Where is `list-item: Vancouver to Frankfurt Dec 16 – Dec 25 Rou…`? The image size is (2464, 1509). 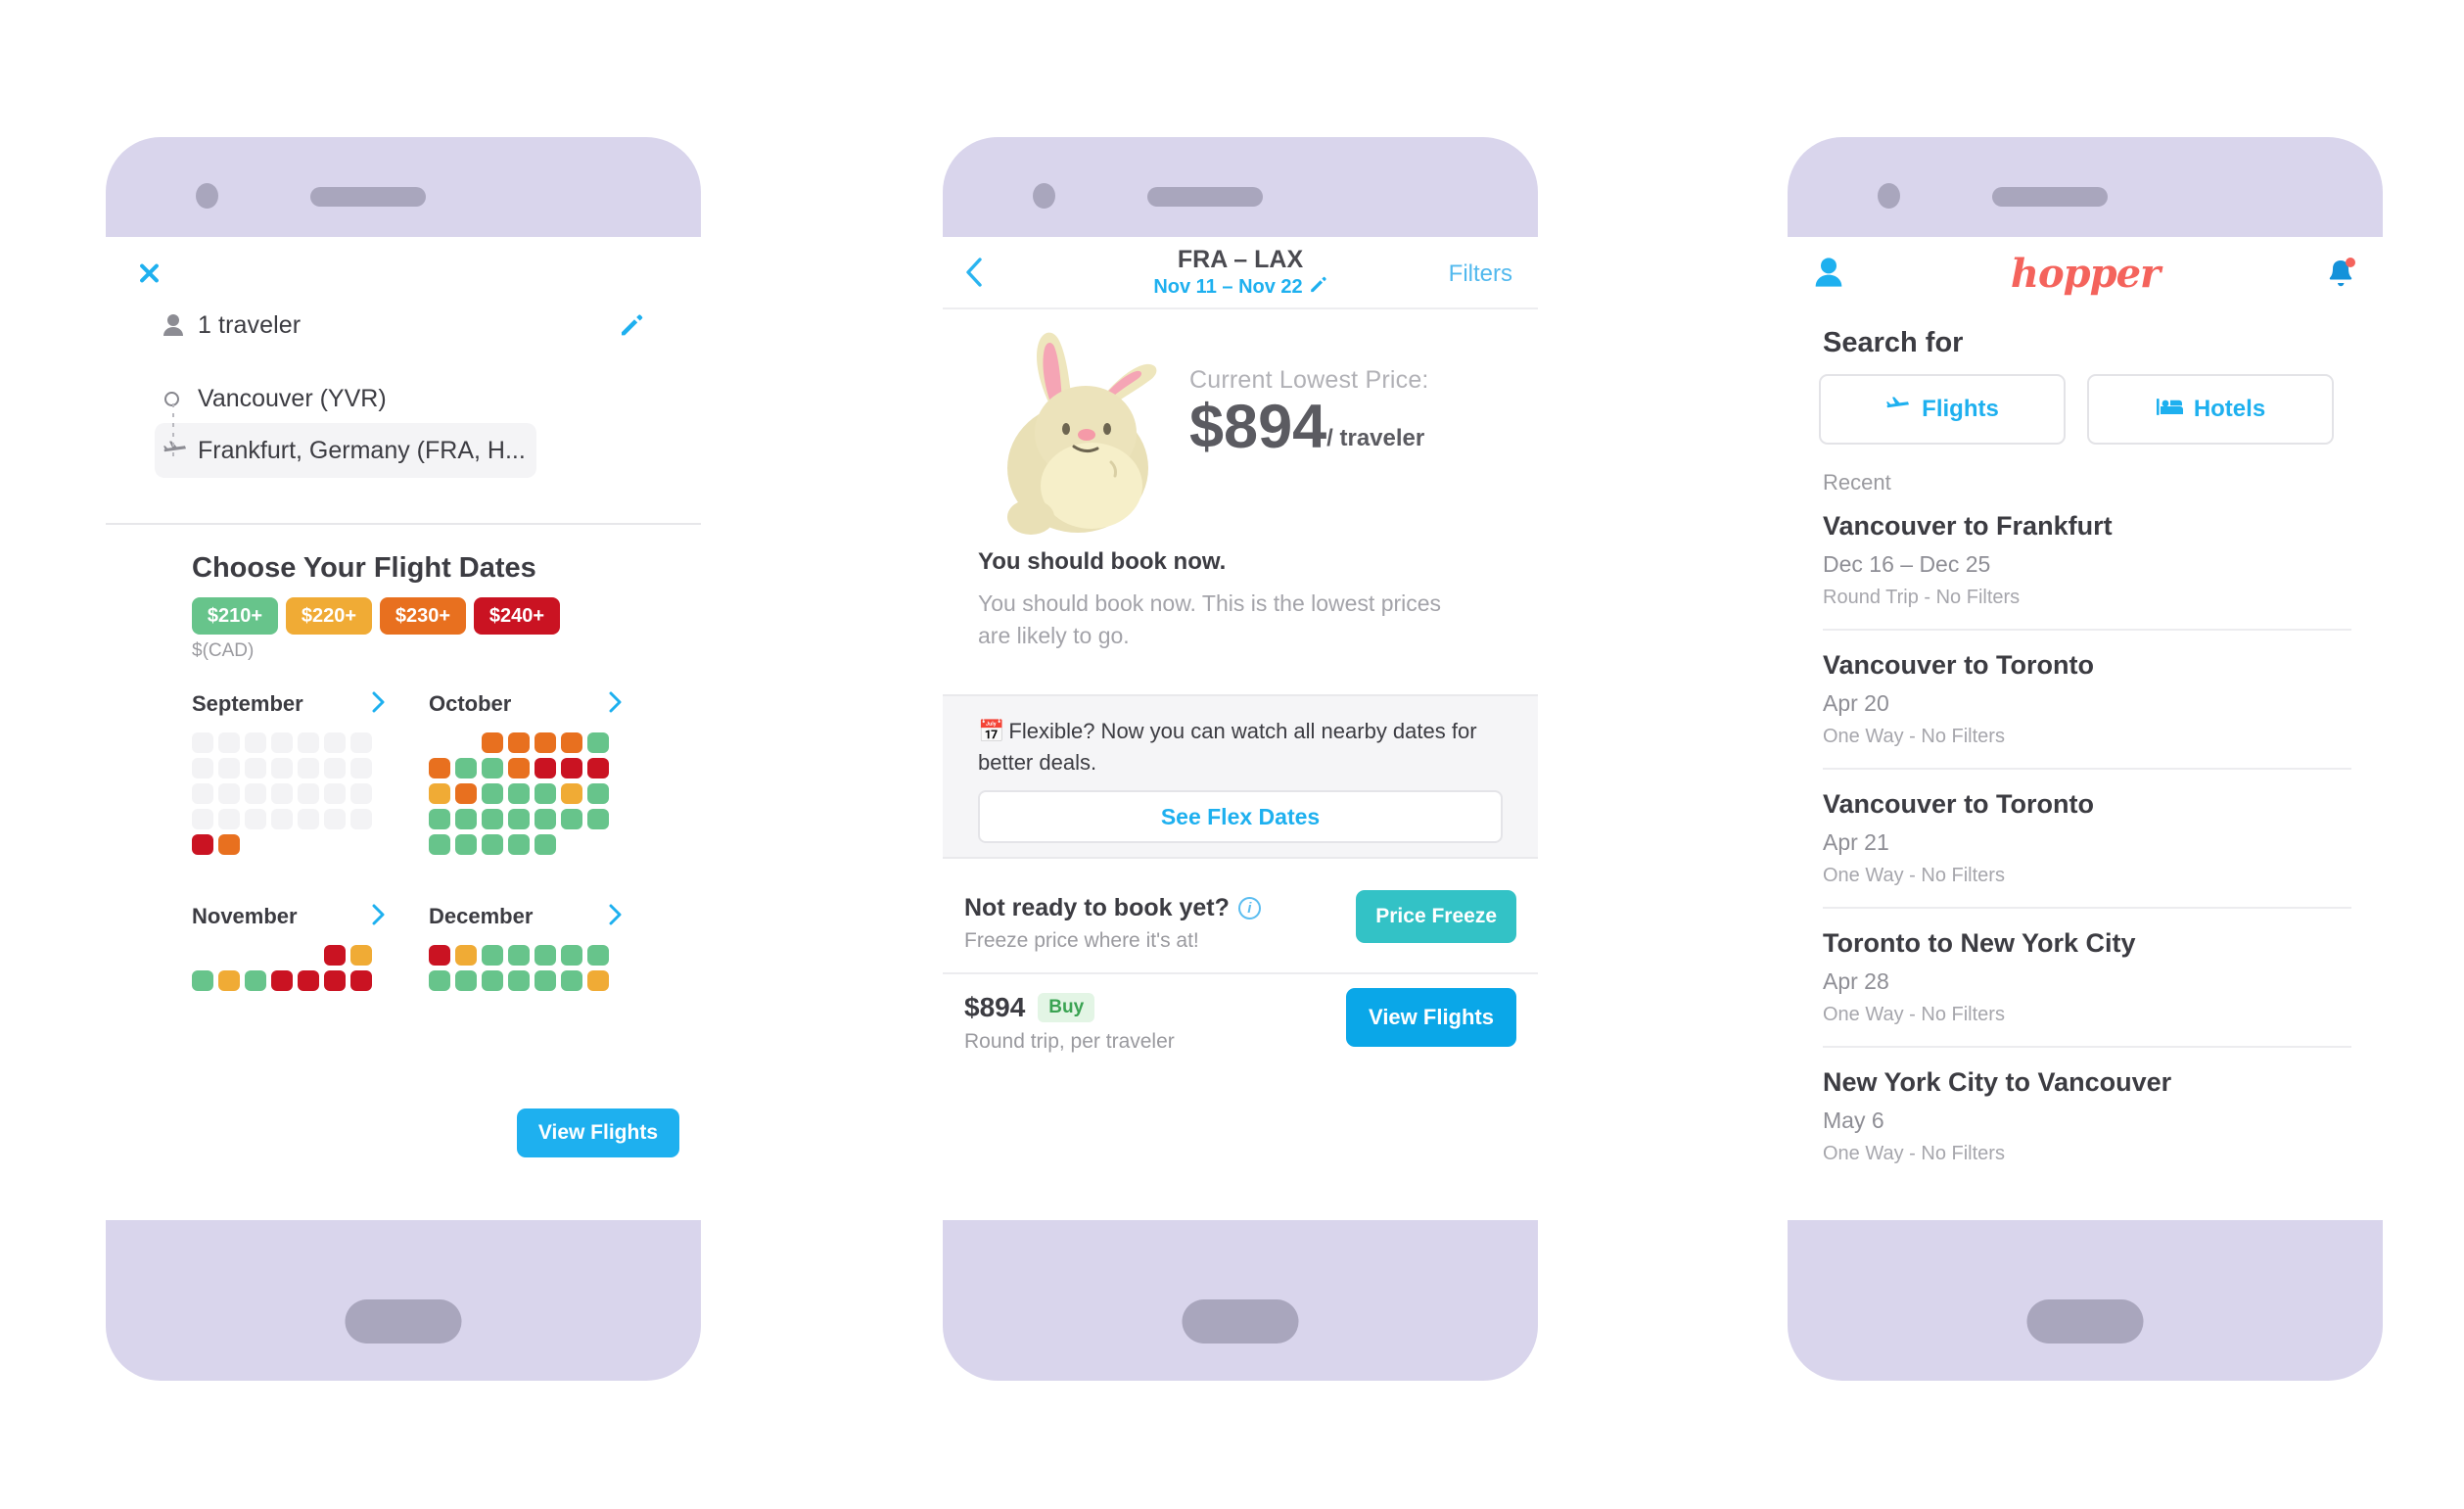 list-item: Vancouver to Frankfurt Dec 16 – Dec 25 Rou… is located at coordinates (2087, 564).